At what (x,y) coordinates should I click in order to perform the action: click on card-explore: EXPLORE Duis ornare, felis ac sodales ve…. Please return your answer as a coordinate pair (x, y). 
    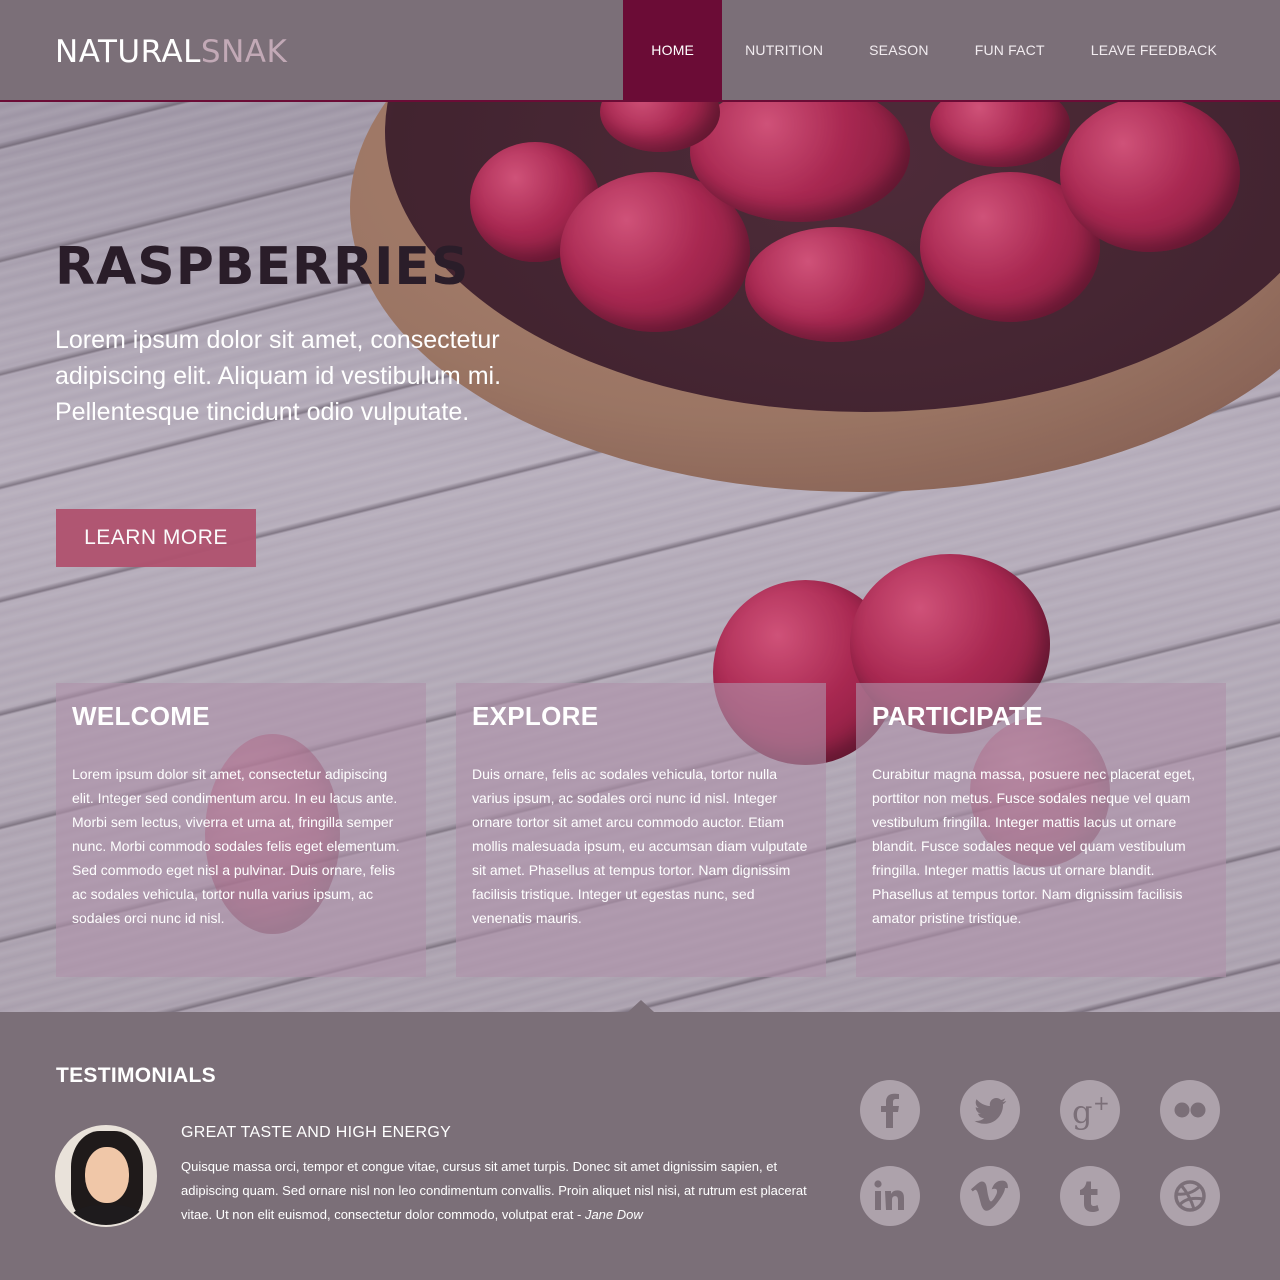
    Looking at the image, I should click on (641, 830).